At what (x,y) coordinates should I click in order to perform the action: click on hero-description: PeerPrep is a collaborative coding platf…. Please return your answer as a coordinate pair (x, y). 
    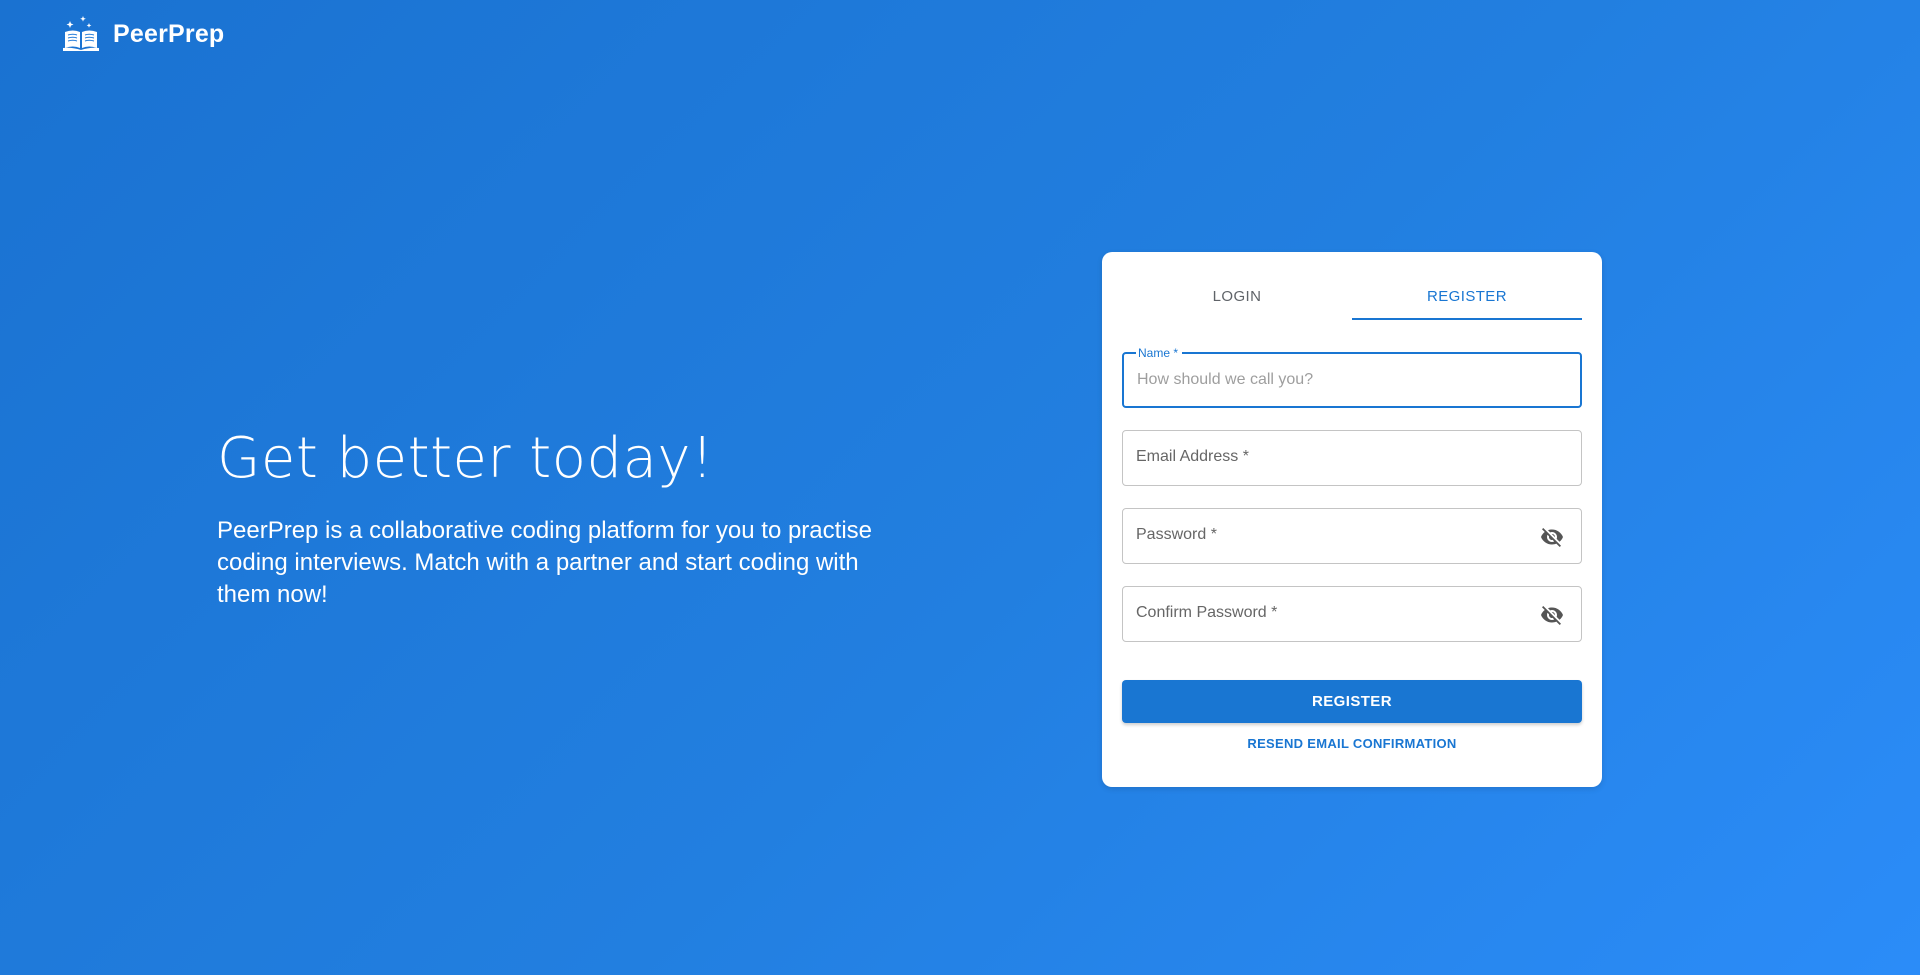
    Looking at the image, I should click on (544, 562).